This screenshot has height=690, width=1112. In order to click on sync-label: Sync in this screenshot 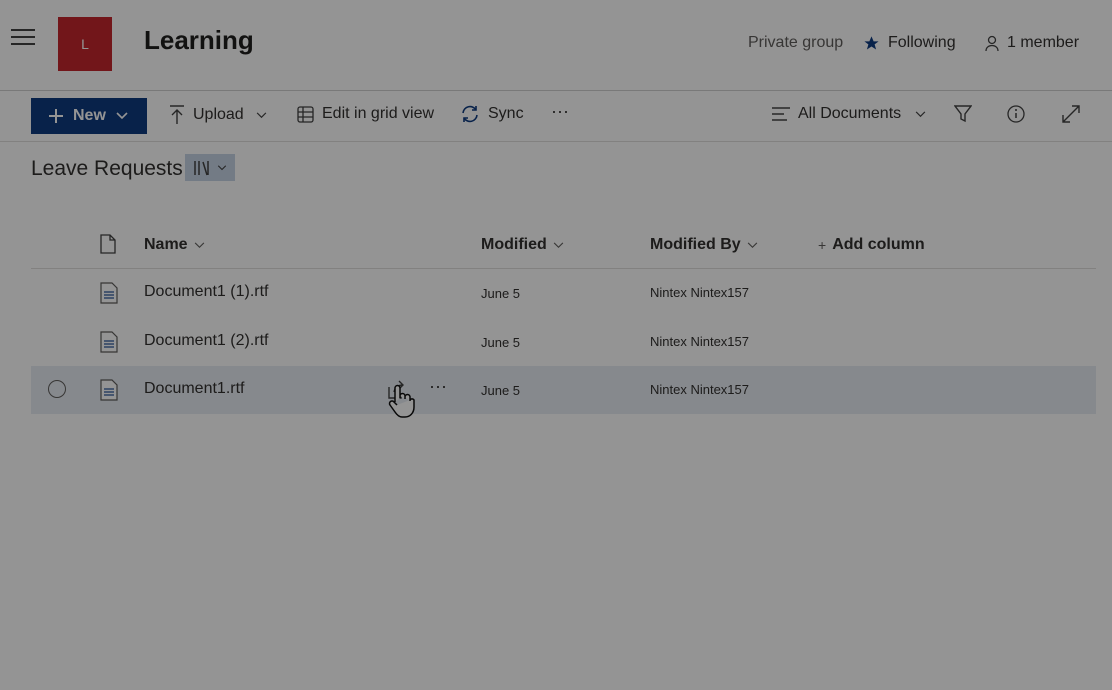, I will do `click(506, 113)`.